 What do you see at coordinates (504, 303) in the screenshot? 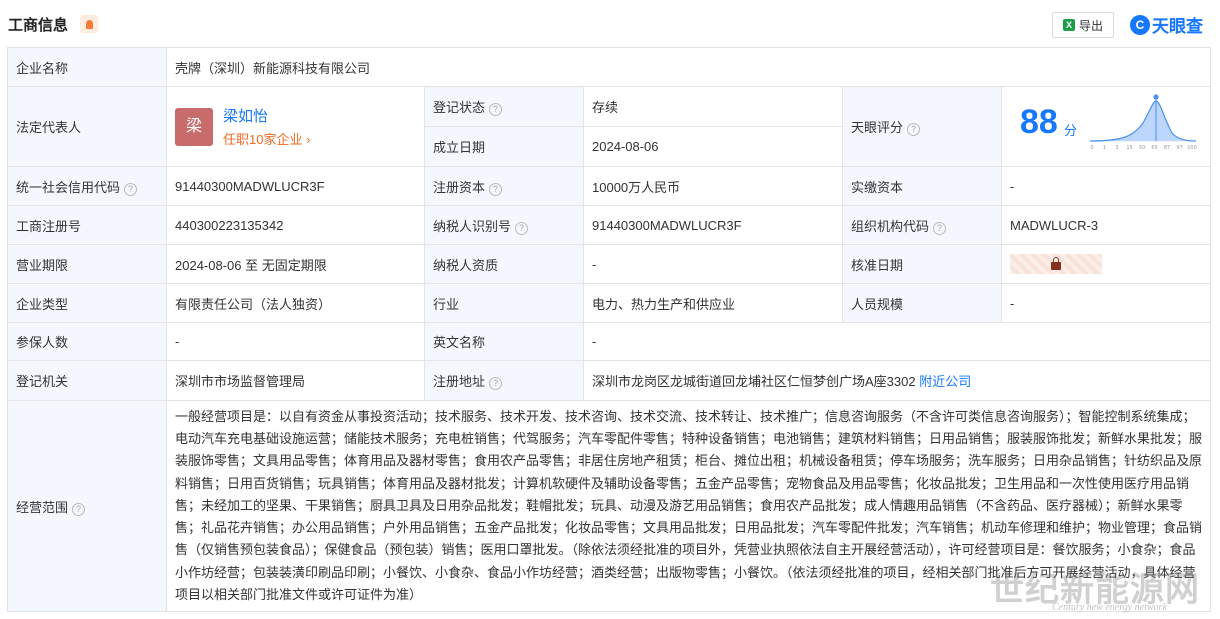
I see `label-industry: 行业` at bounding box center [504, 303].